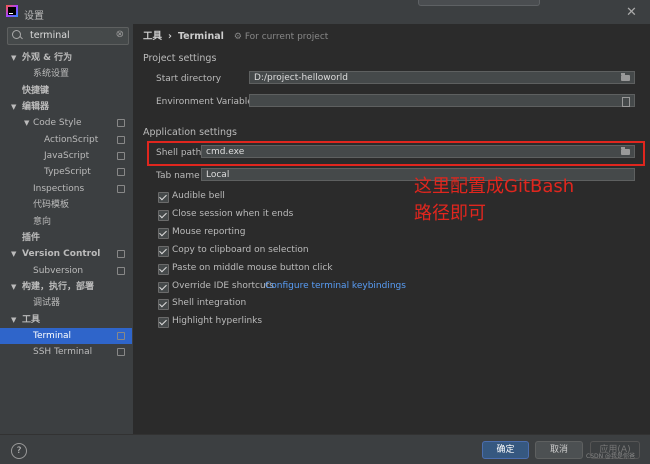 The image size is (650, 464). Describe the element at coordinates (47, 303) in the screenshot. I see `tree-item-label: 调试器` at that location.